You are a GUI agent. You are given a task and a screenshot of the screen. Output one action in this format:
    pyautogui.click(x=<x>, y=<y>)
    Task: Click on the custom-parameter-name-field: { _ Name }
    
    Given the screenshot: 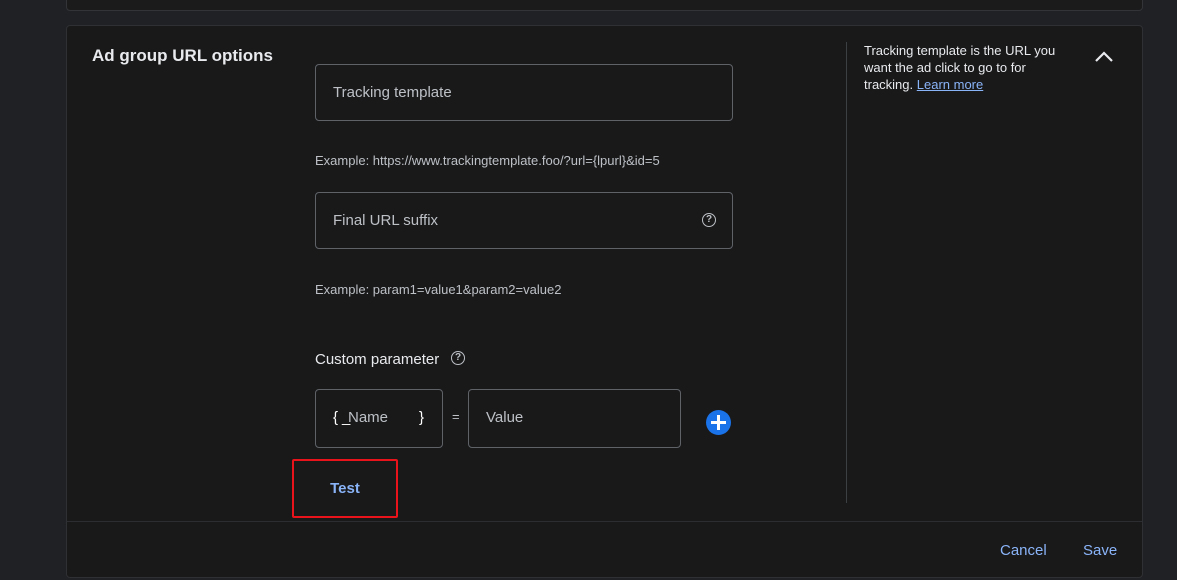 What is the action you would take?
    pyautogui.click(x=379, y=418)
    